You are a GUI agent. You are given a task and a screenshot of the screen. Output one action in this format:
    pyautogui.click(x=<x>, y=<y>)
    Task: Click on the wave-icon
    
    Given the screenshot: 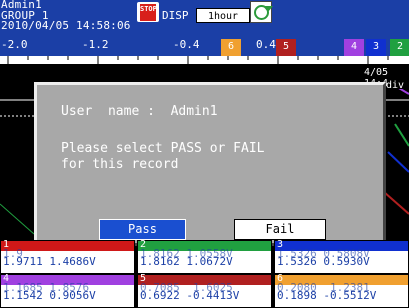 What is the action you would take?
    pyautogui.click(x=148, y=18)
    